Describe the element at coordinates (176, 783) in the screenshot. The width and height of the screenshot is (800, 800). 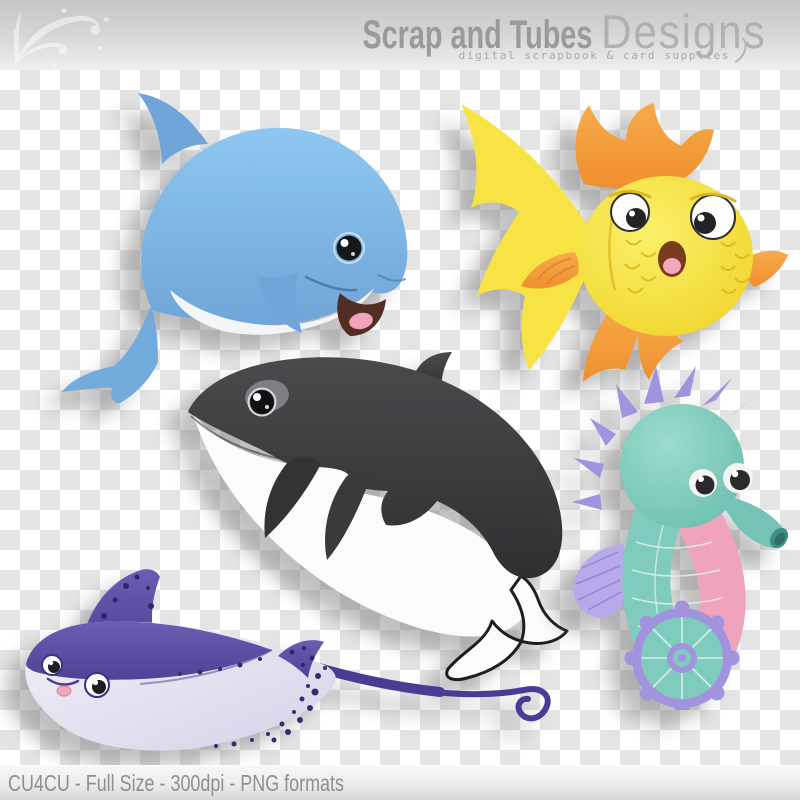
I see `product-info-text: CU4CU - Full Size - 300dpi - PNG formats` at that location.